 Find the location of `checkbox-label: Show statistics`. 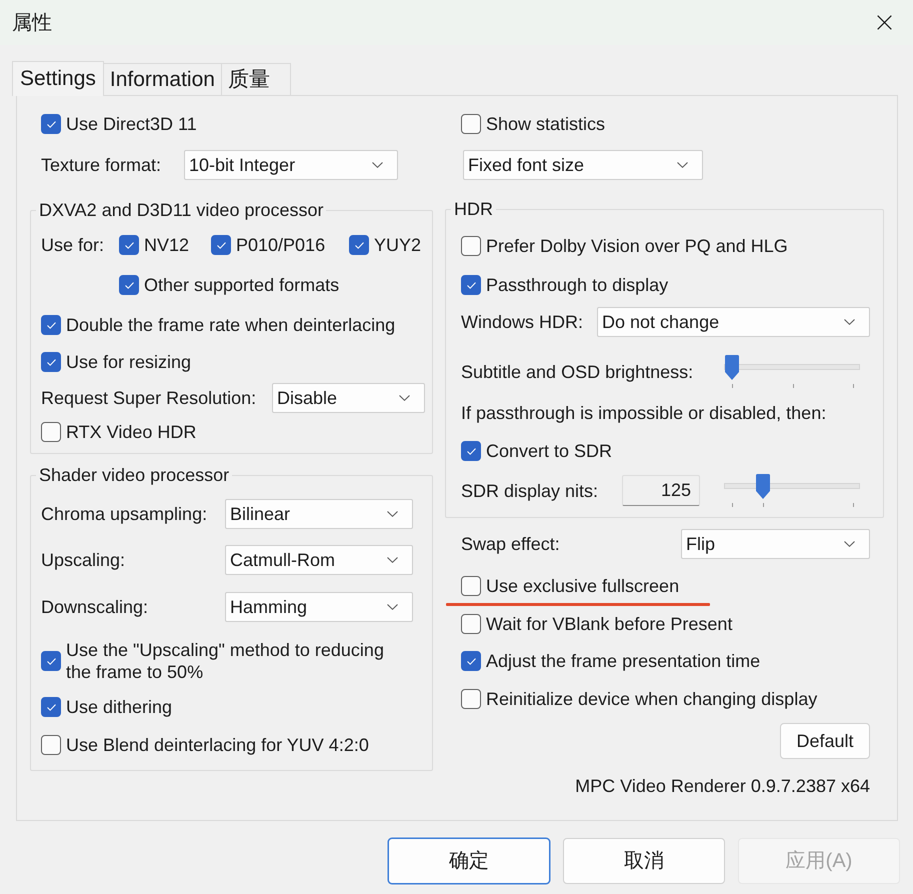

checkbox-label: Show statistics is located at coordinates (546, 124).